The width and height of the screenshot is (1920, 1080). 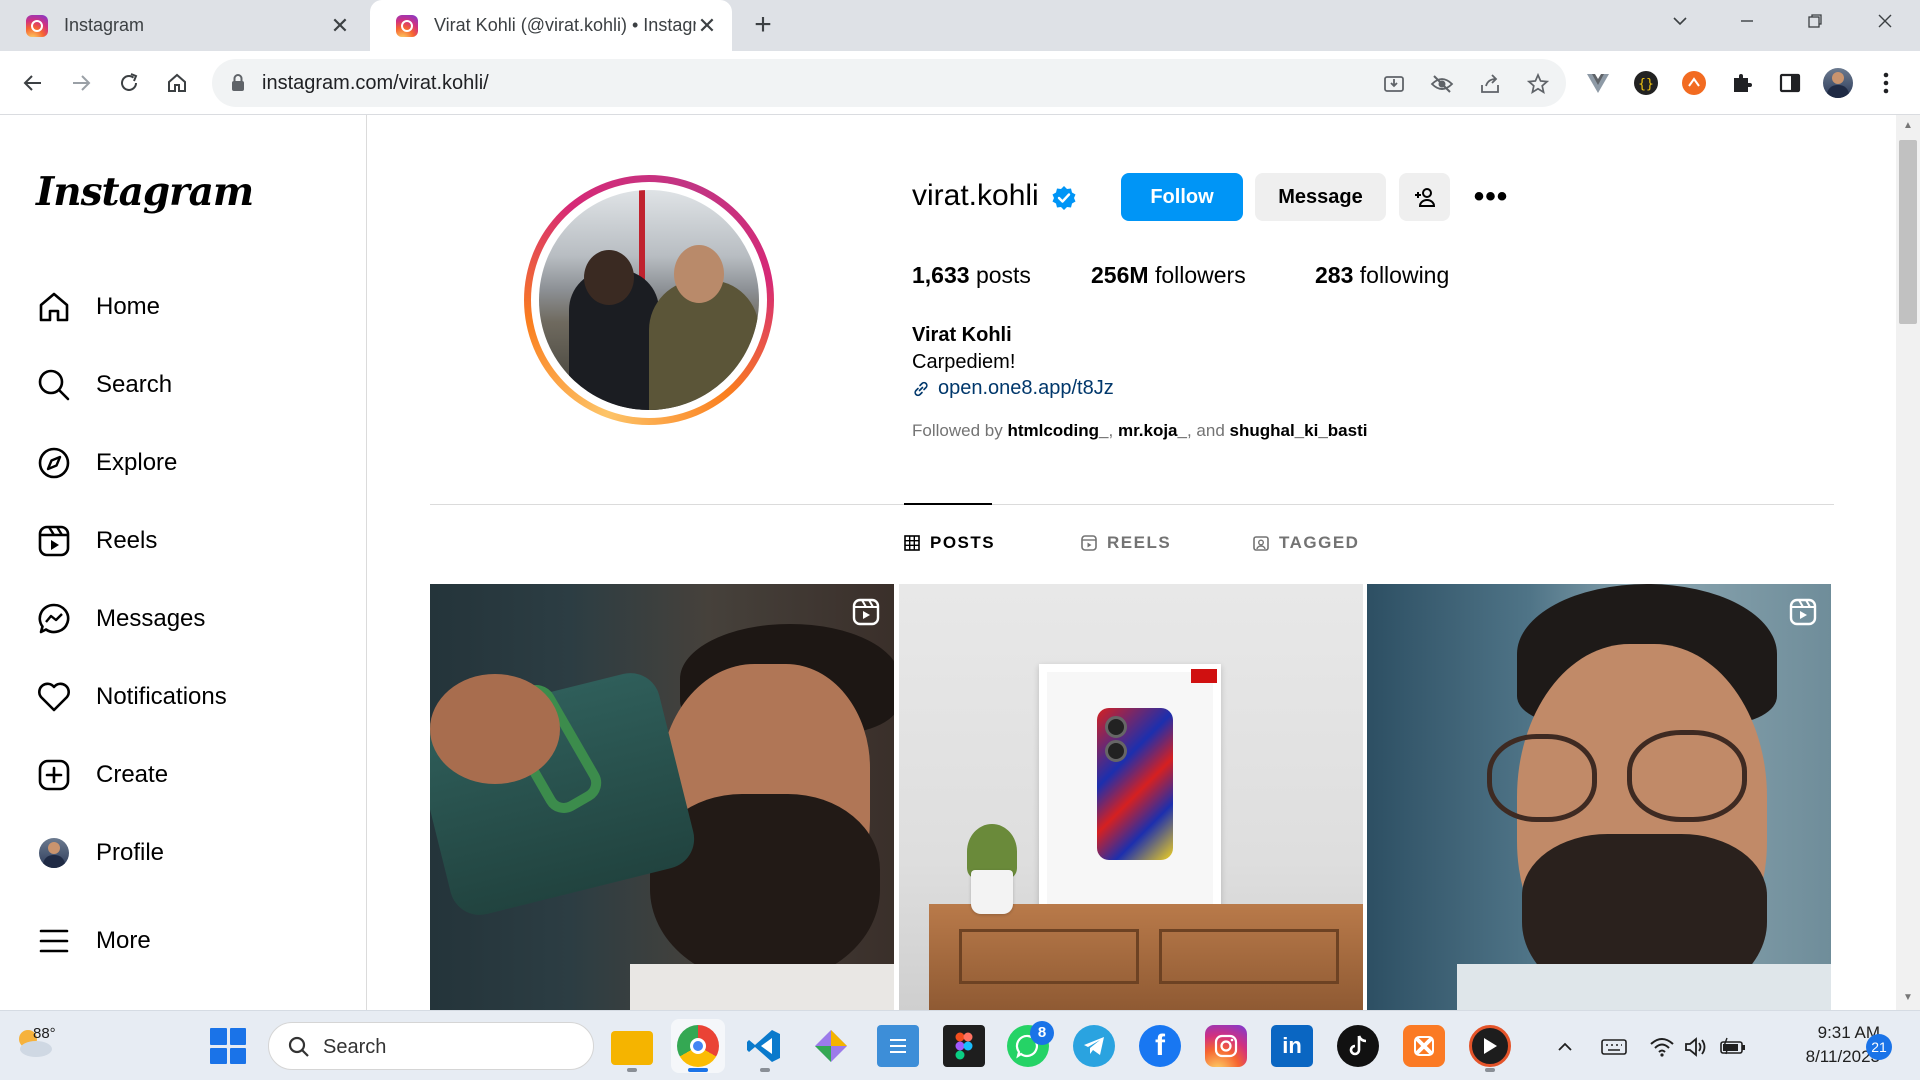 What do you see at coordinates (1838, 83) in the screenshot?
I see `profile-avatar` at bounding box center [1838, 83].